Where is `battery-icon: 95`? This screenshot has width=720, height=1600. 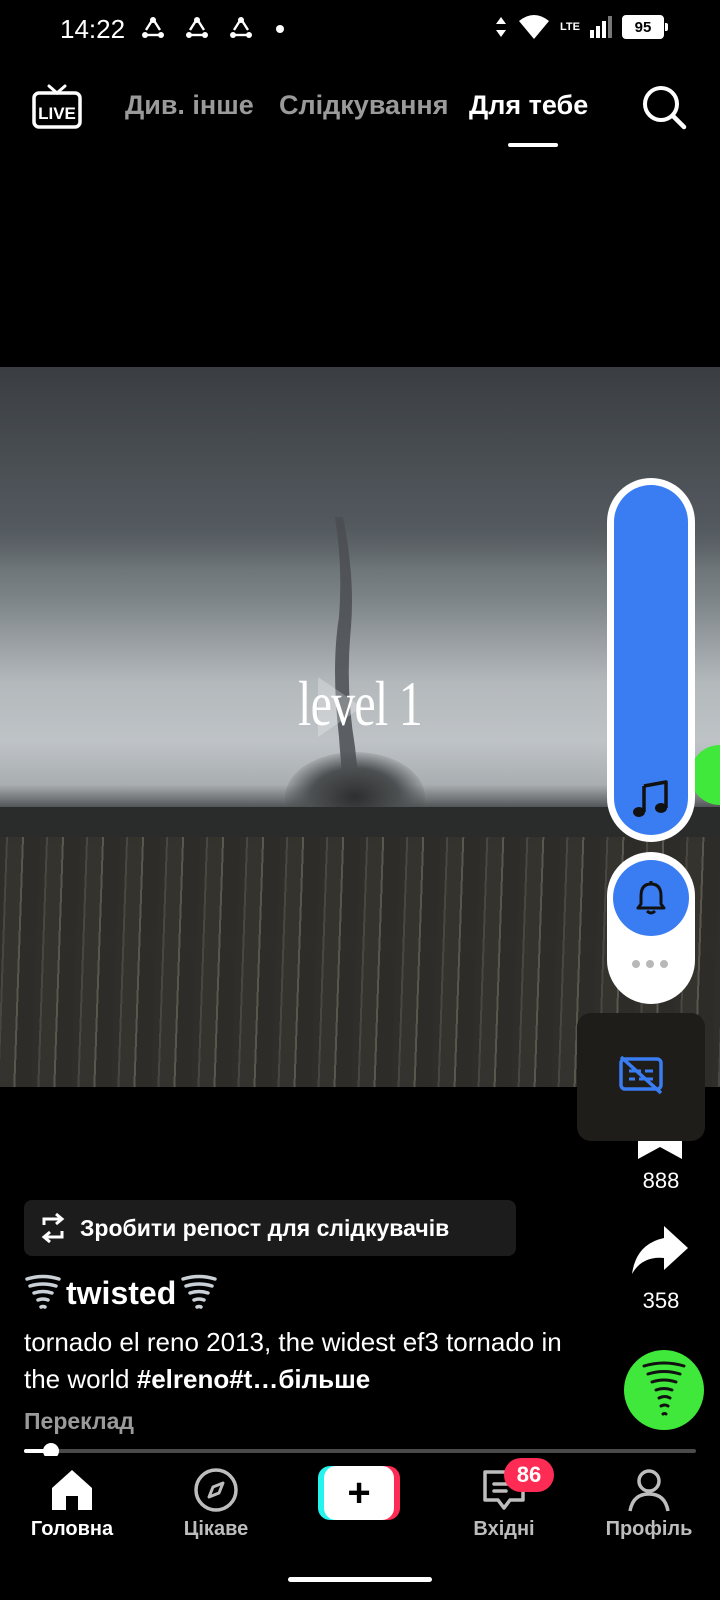 battery-icon: 95 is located at coordinates (645, 27).